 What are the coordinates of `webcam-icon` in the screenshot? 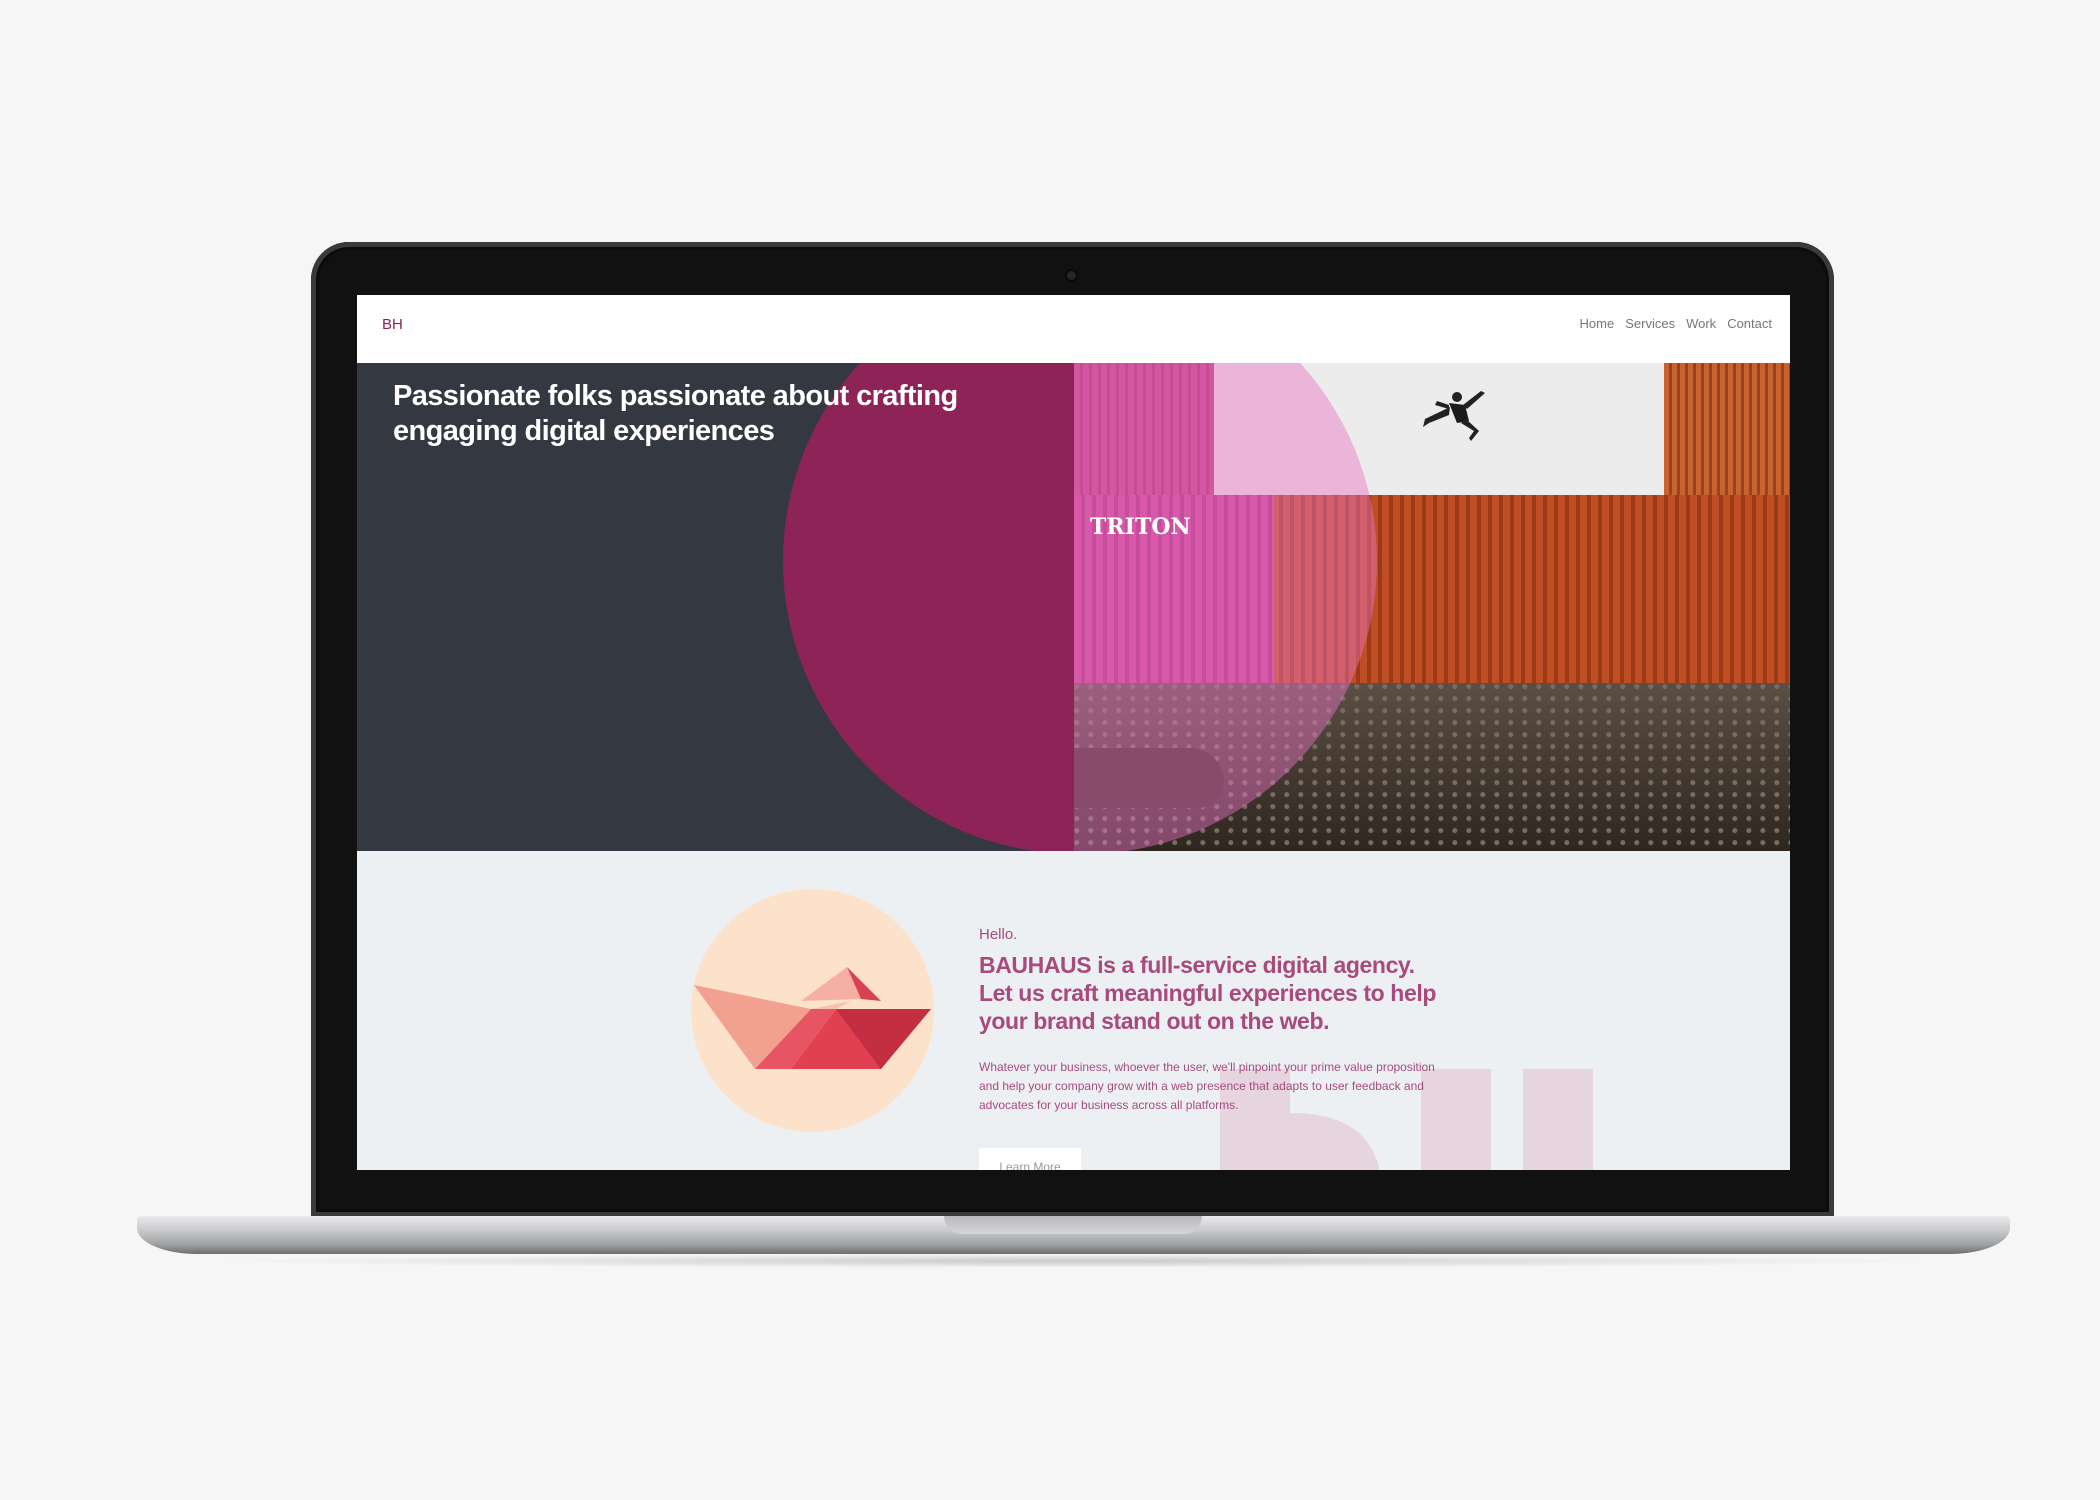 It's located at (1071, 275).